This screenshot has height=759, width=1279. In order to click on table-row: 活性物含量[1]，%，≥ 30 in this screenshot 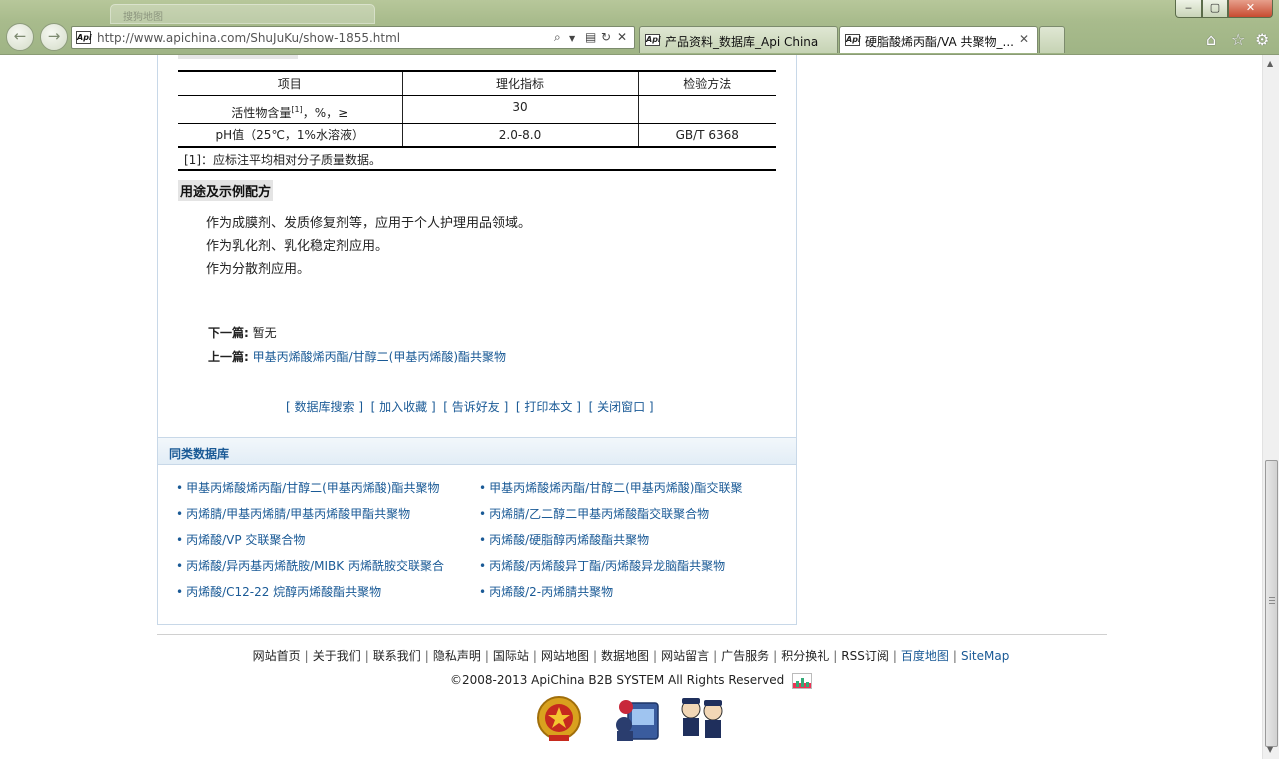, I will do `click(477, 109)`.